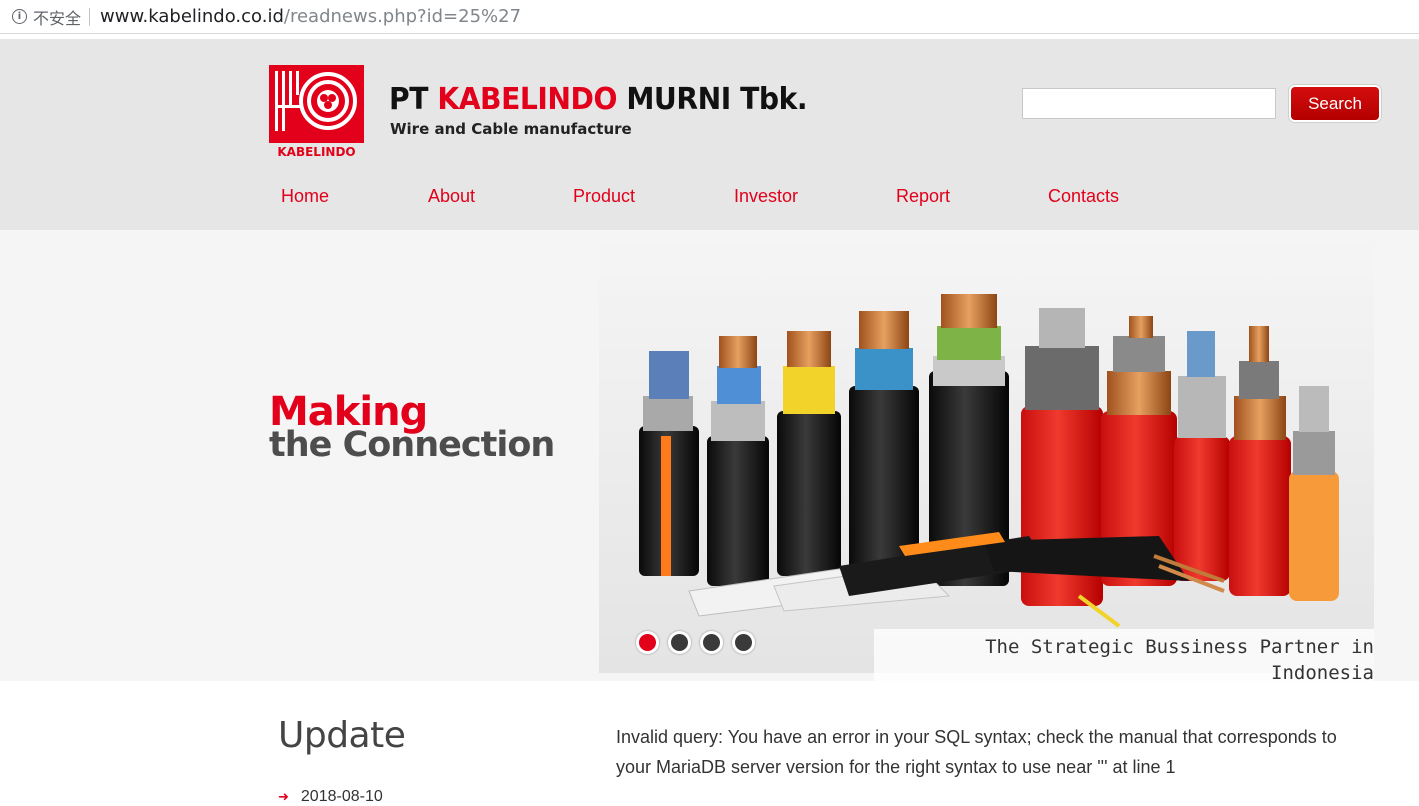  I want to click on info-icon: i, so click(19, 16).